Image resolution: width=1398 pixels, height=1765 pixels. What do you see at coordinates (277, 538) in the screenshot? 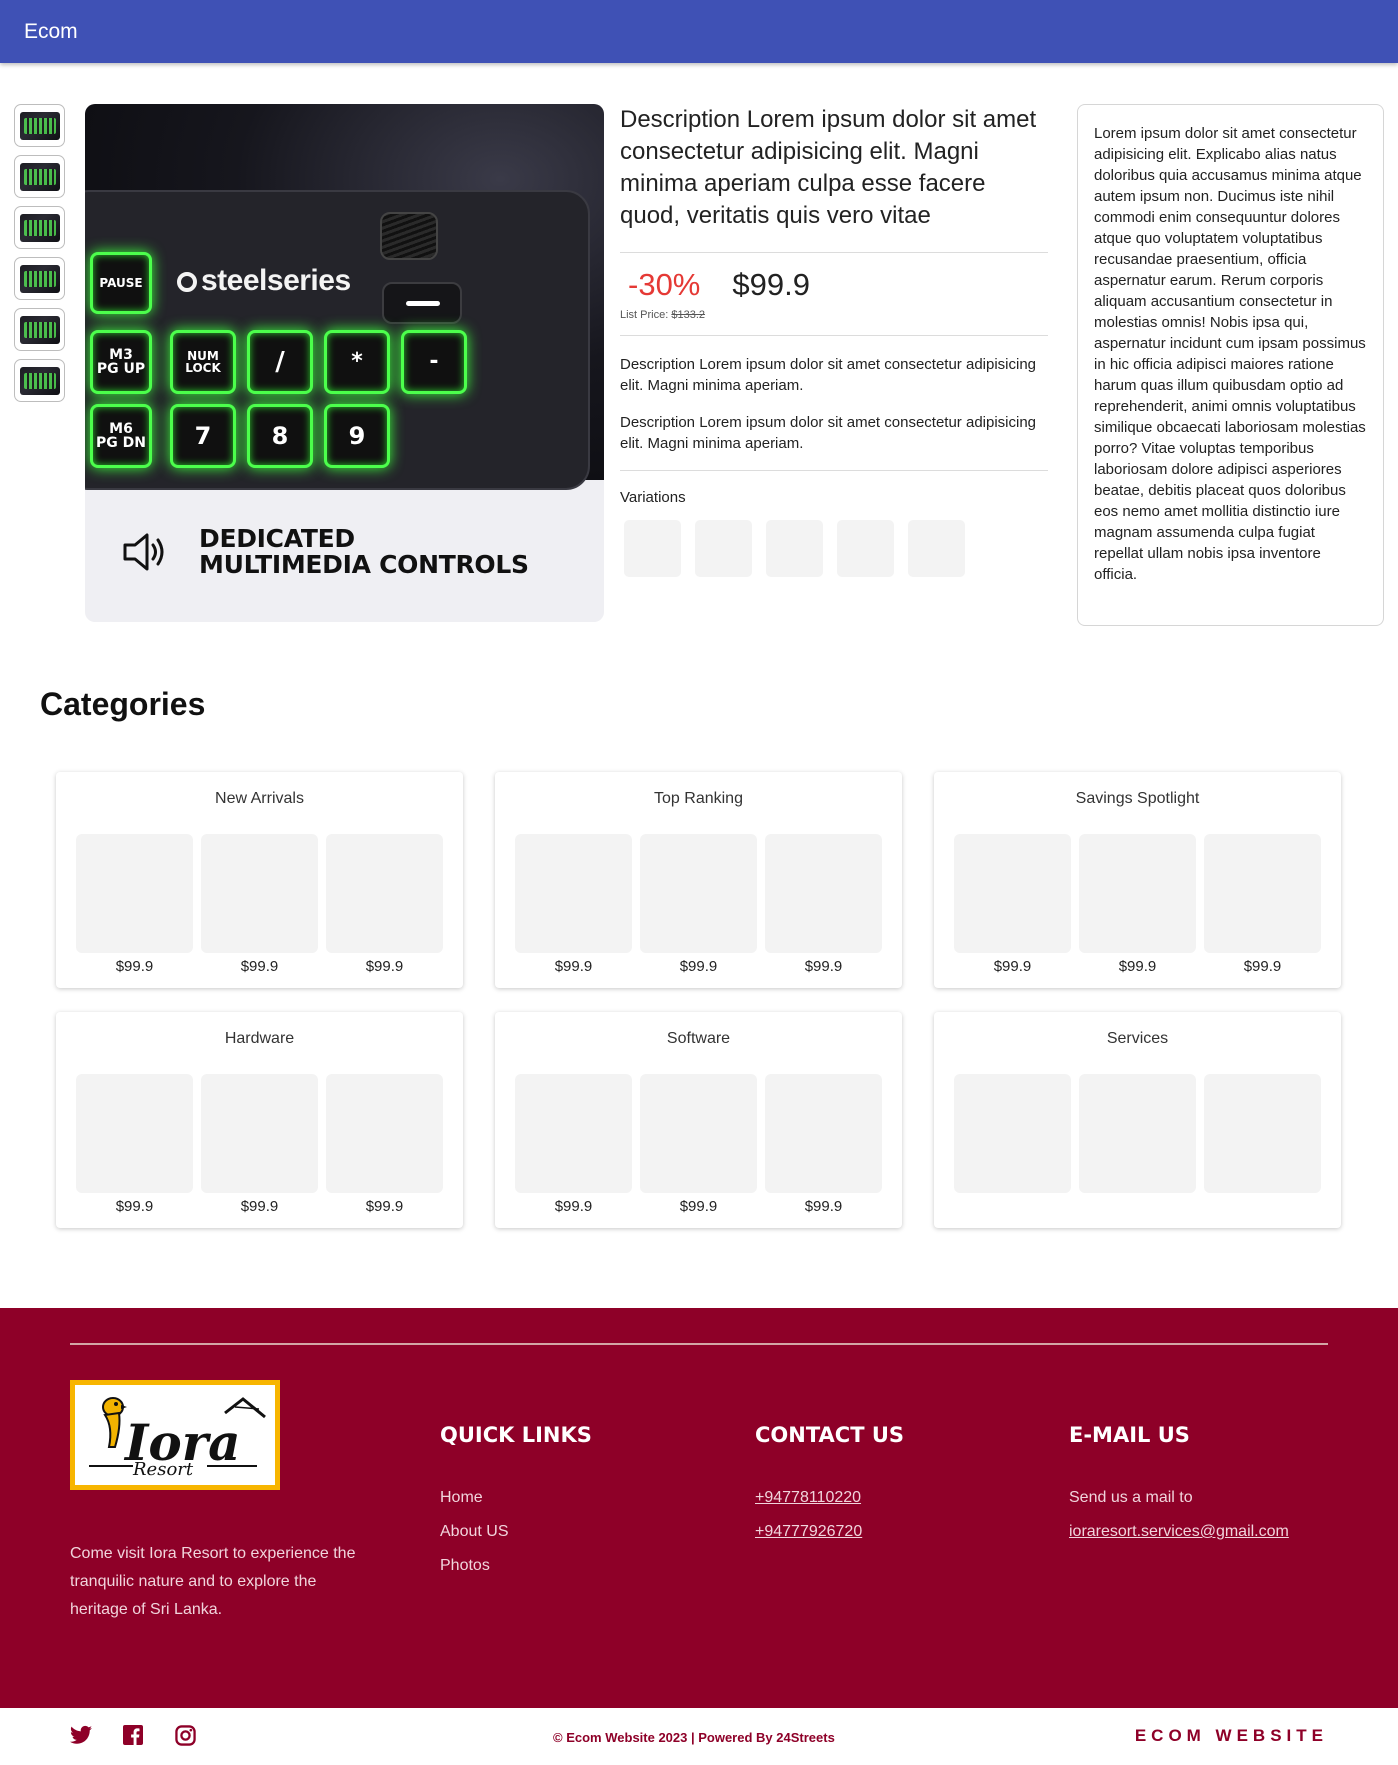
I see `caption-line-1: DEDICATED` at bounding box center [277, 538].